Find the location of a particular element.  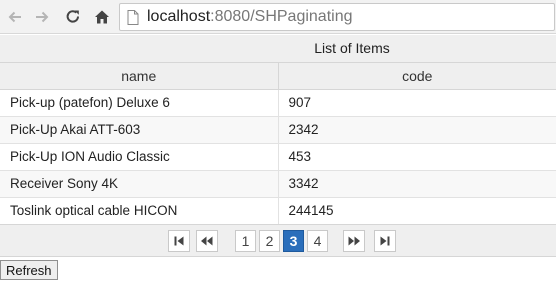

table-row: Pick-Up Akai ATT-603 2342 is located at coordinates (278, 130).